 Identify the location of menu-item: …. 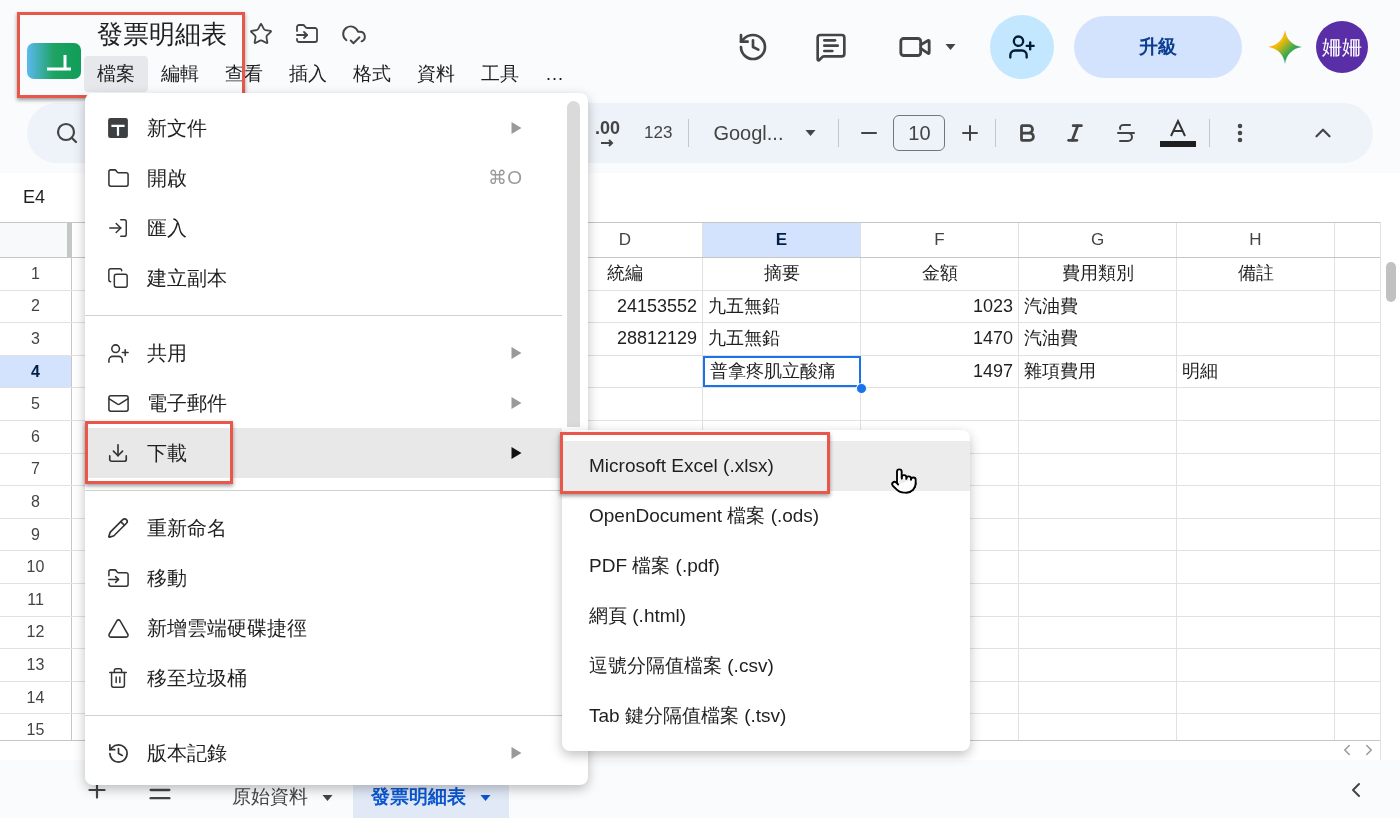
(554, 74).